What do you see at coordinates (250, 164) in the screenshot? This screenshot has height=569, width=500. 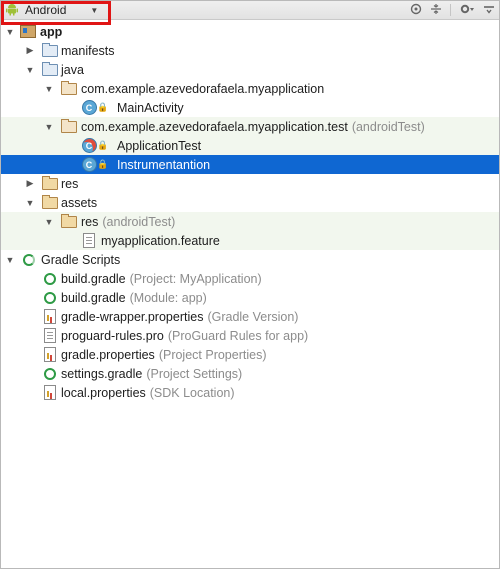 I see `tree-node-instrumentation: C 🔒 Instrumentantion` at bounding box center [250, 164].